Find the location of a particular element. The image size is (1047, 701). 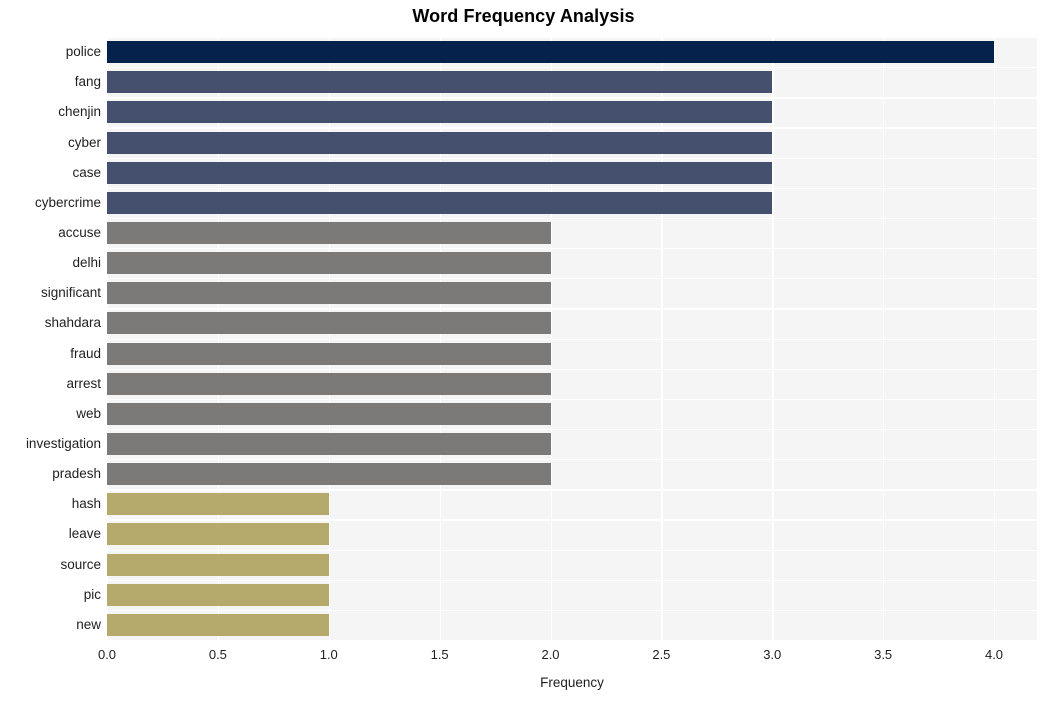

y-axis-tick-label: web is located at coordinates (88, 413).